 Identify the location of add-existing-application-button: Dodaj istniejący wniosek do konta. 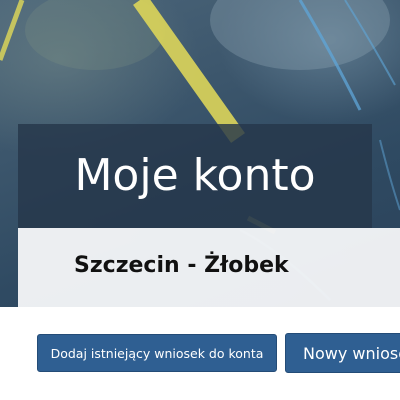
(157, 353).